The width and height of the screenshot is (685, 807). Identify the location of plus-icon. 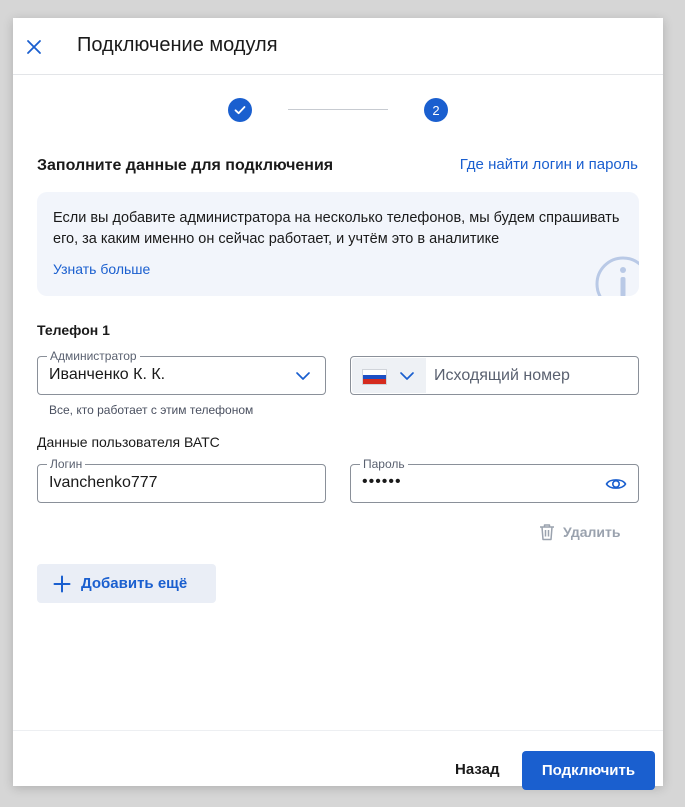
(62, 583).